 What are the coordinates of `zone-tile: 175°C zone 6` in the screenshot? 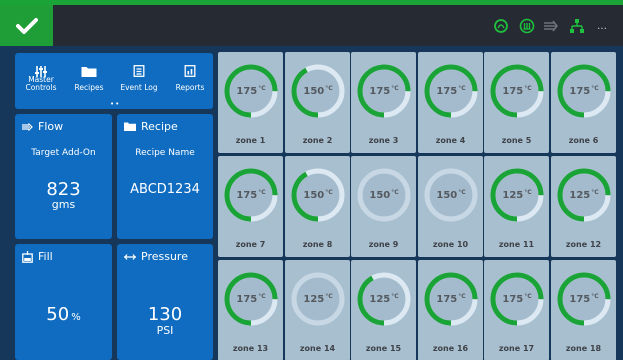 It's located at (583, 102).